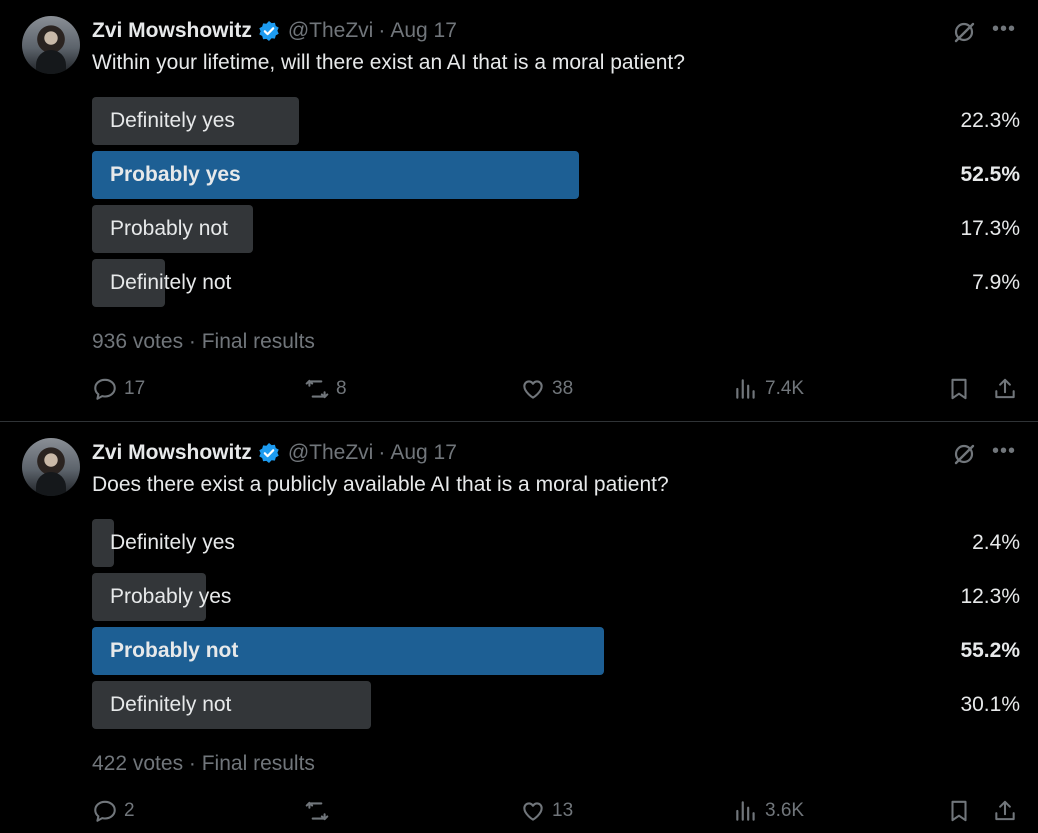 Image resolution: width=1038 pixels, height=833 pixels. Describe the element at coordinates (556, 705) in the screenshot. I see `poll-option: Definitely not 30.1%` at that location.